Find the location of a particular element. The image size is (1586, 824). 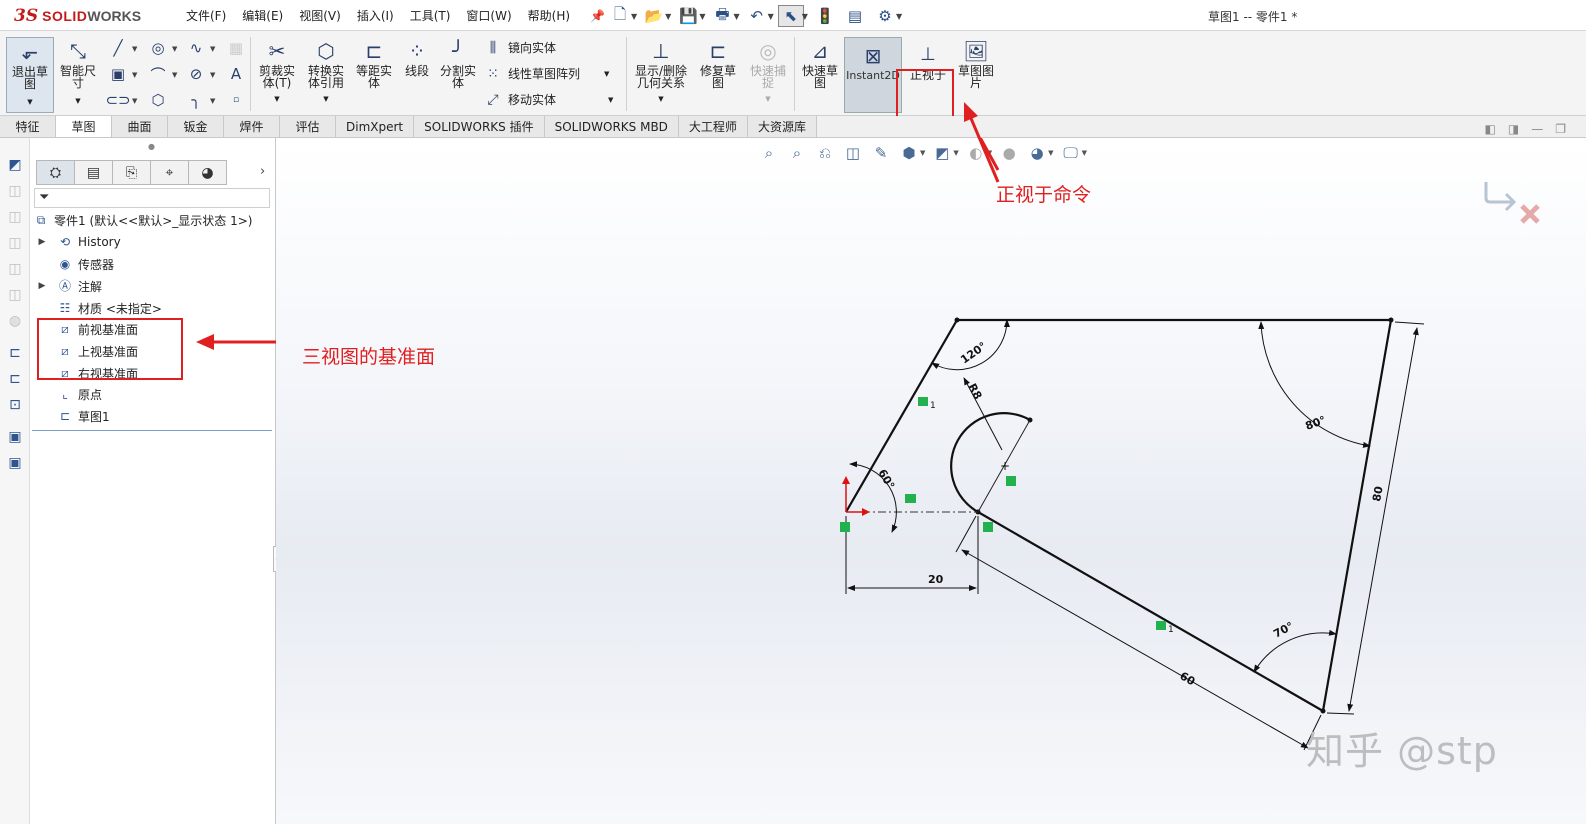

rapid-sketch-button: ⊿ 快速草图 is located at coordinates (820, 64).